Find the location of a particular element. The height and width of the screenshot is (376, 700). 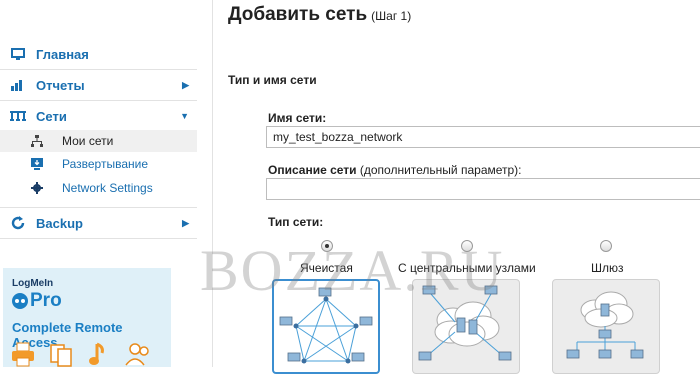

radio-hub is located at coordinates (467, 246).